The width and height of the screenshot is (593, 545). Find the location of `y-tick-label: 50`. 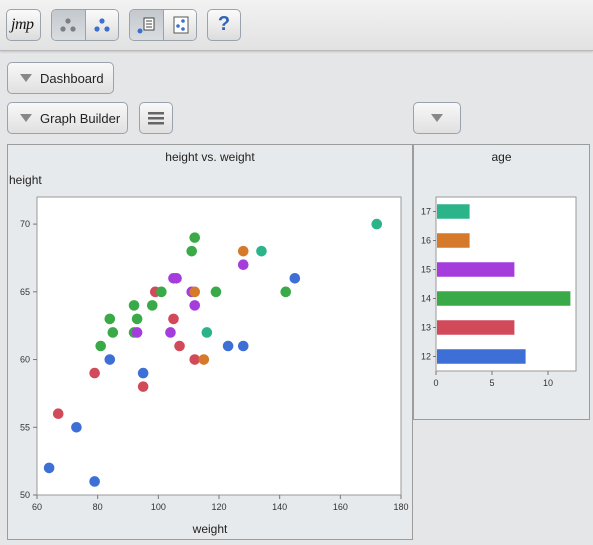

y-tick-label: 50 is located at coordinates (25, 495).